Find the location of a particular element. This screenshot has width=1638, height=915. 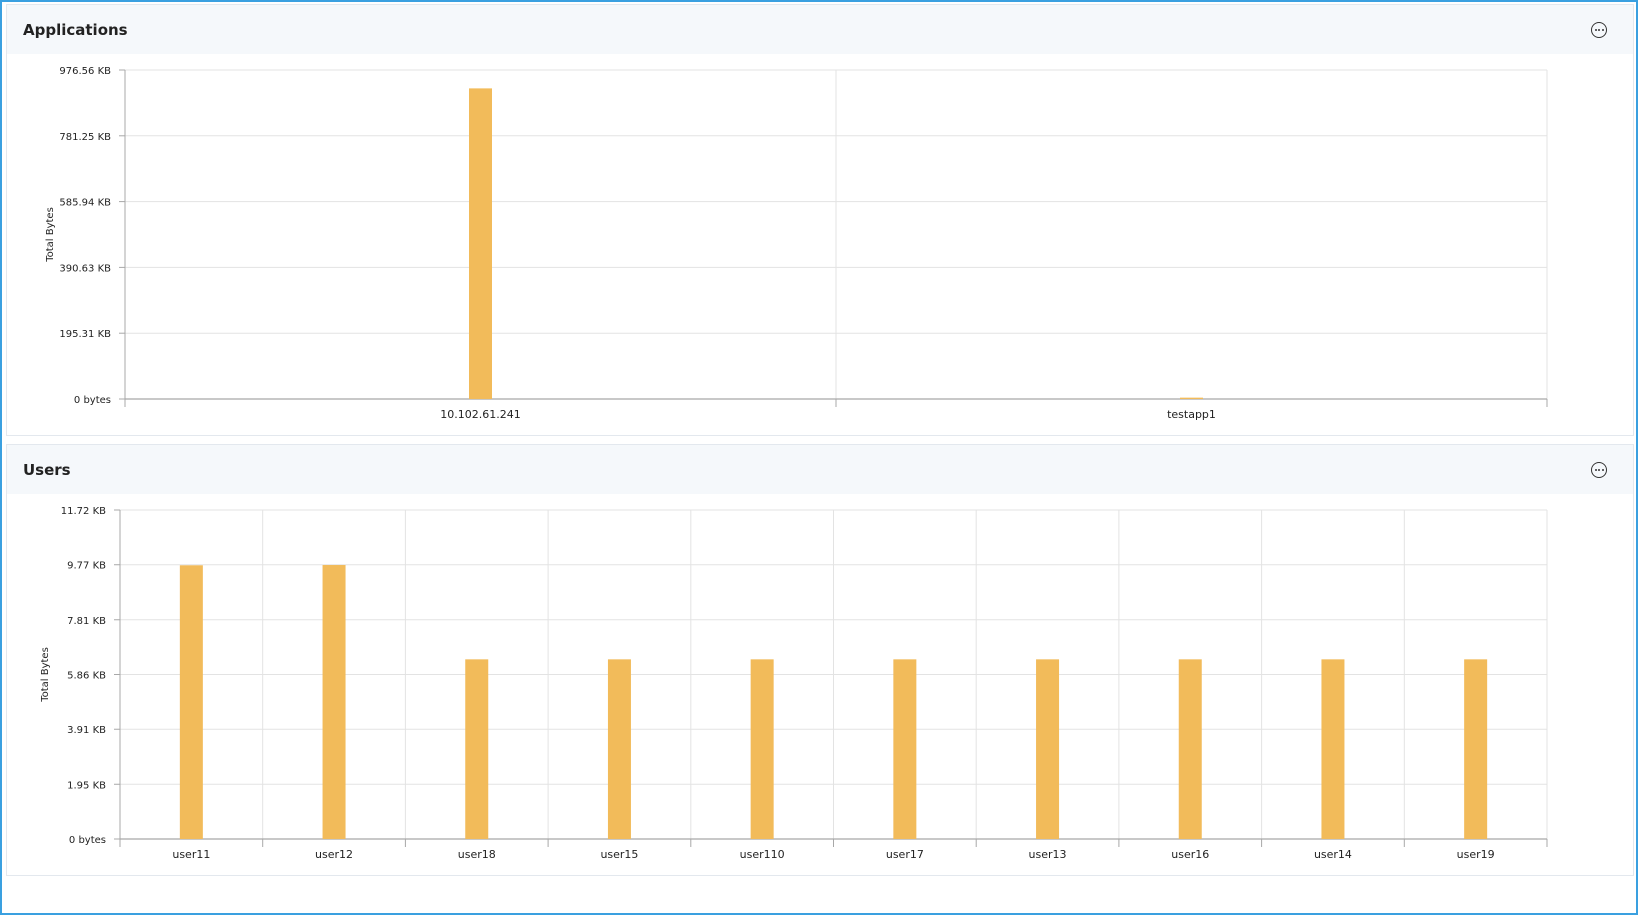

x-category-label: user18 is located at coordinates (477, 854).